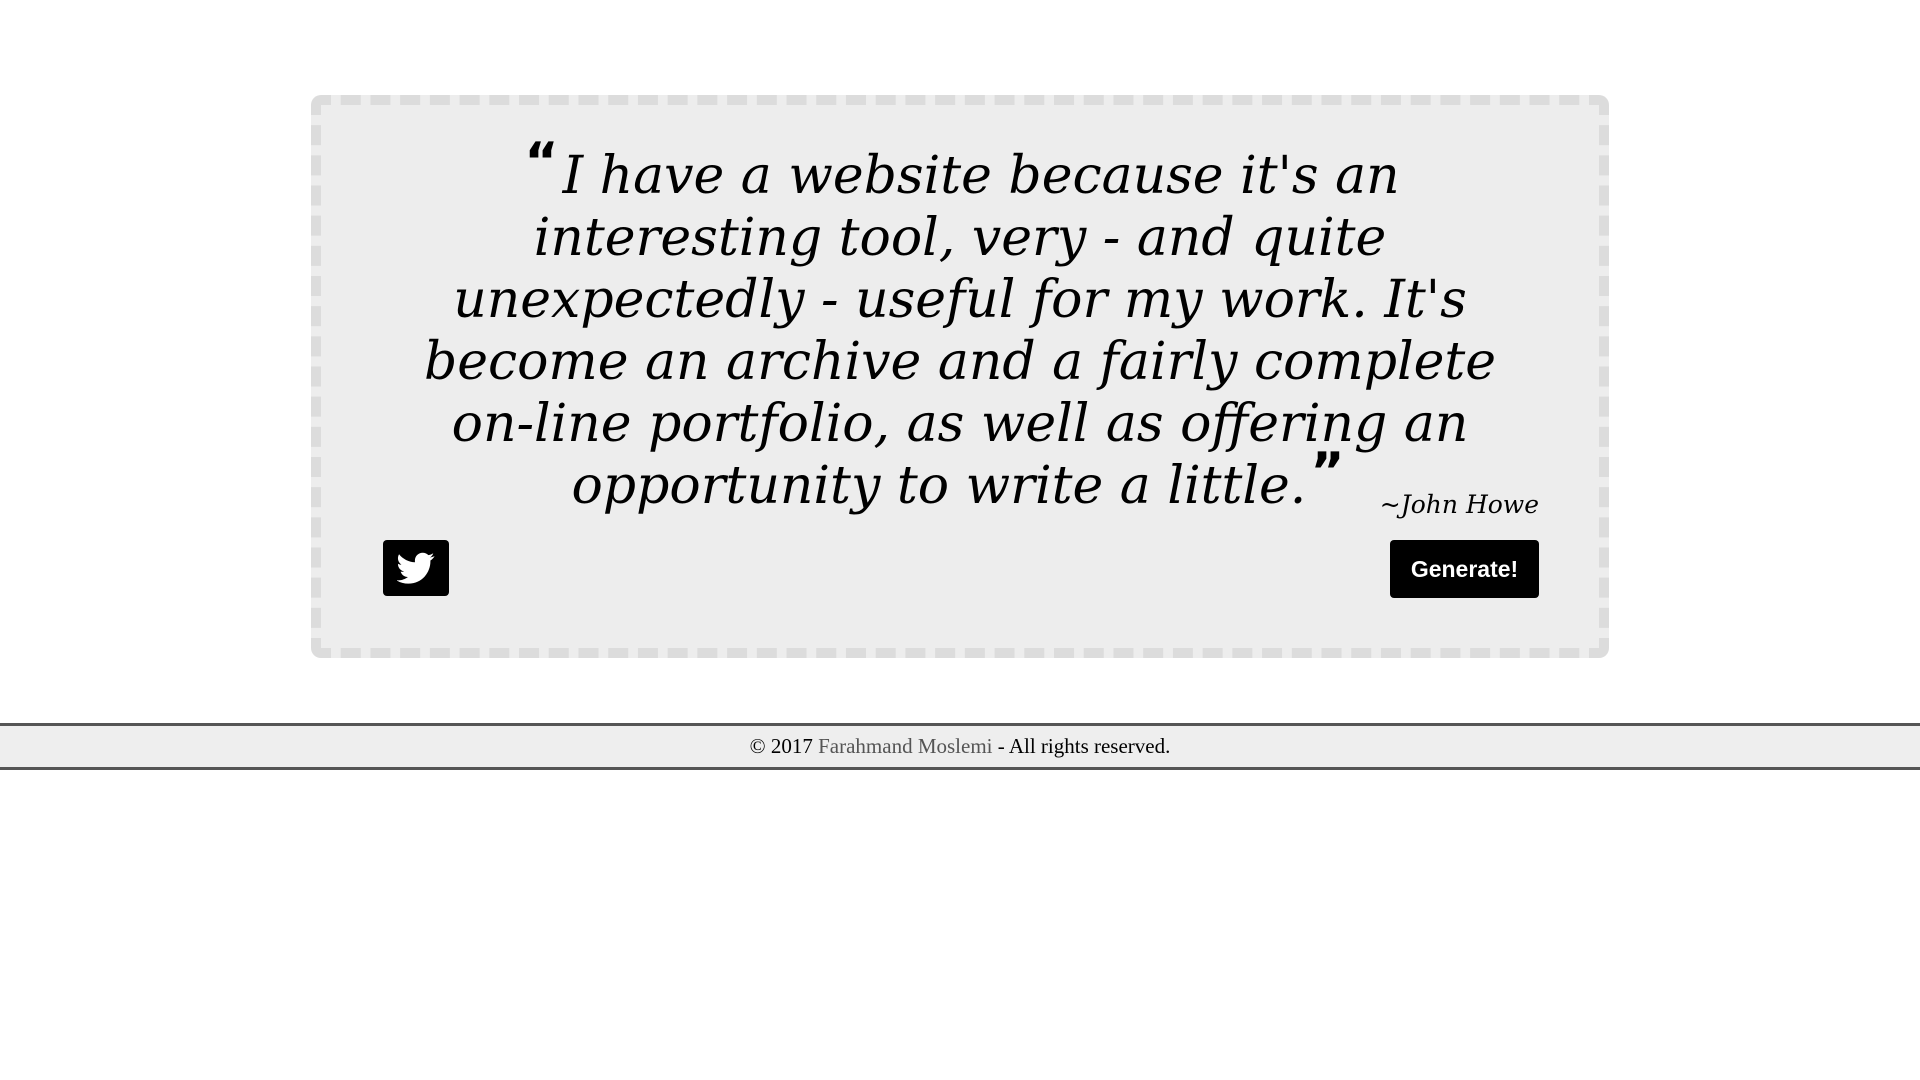 The image size is (1920, 1080). I want to click on footer-copyright: © 2017, so click(784, 746).